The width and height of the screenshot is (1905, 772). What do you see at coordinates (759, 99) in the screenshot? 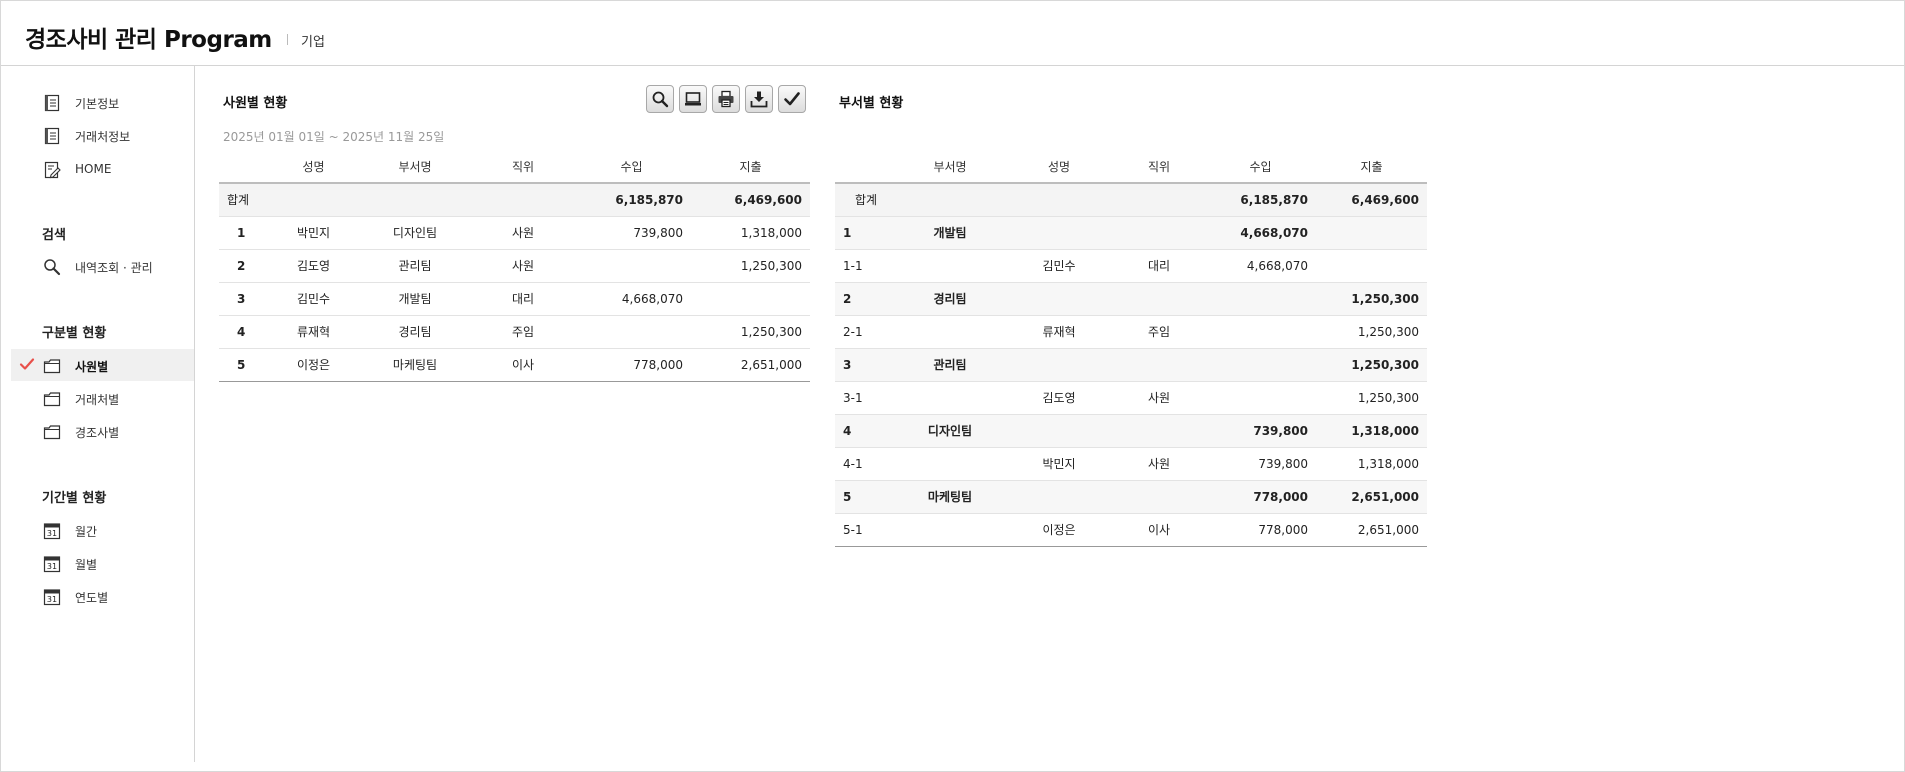
I see `download-button` at bounding box center [759, 99].